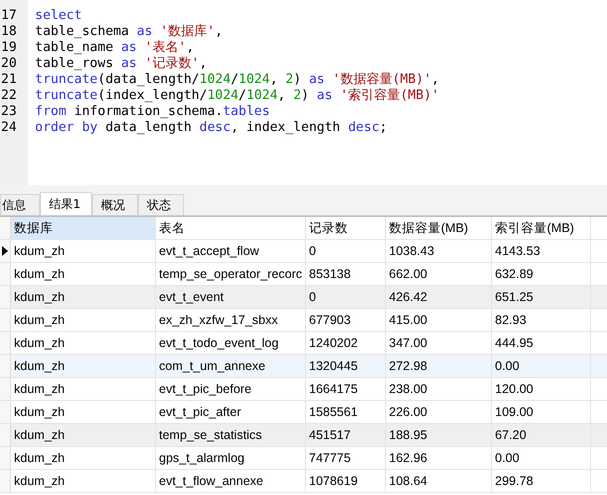 This screenshot has height=495, width=607. Describe the element at coordinates (9, 48) in the screenshot. I see `line-number: 19` at that location.